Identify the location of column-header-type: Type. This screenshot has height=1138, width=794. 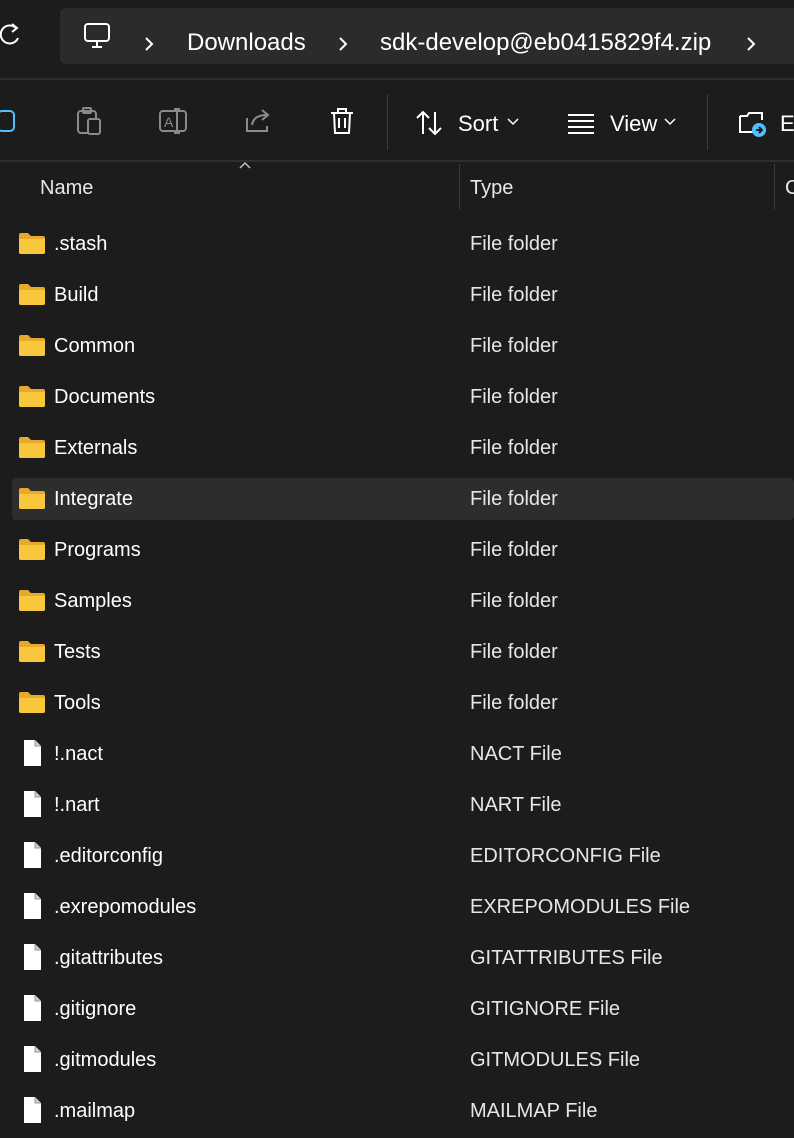
(491, 188).